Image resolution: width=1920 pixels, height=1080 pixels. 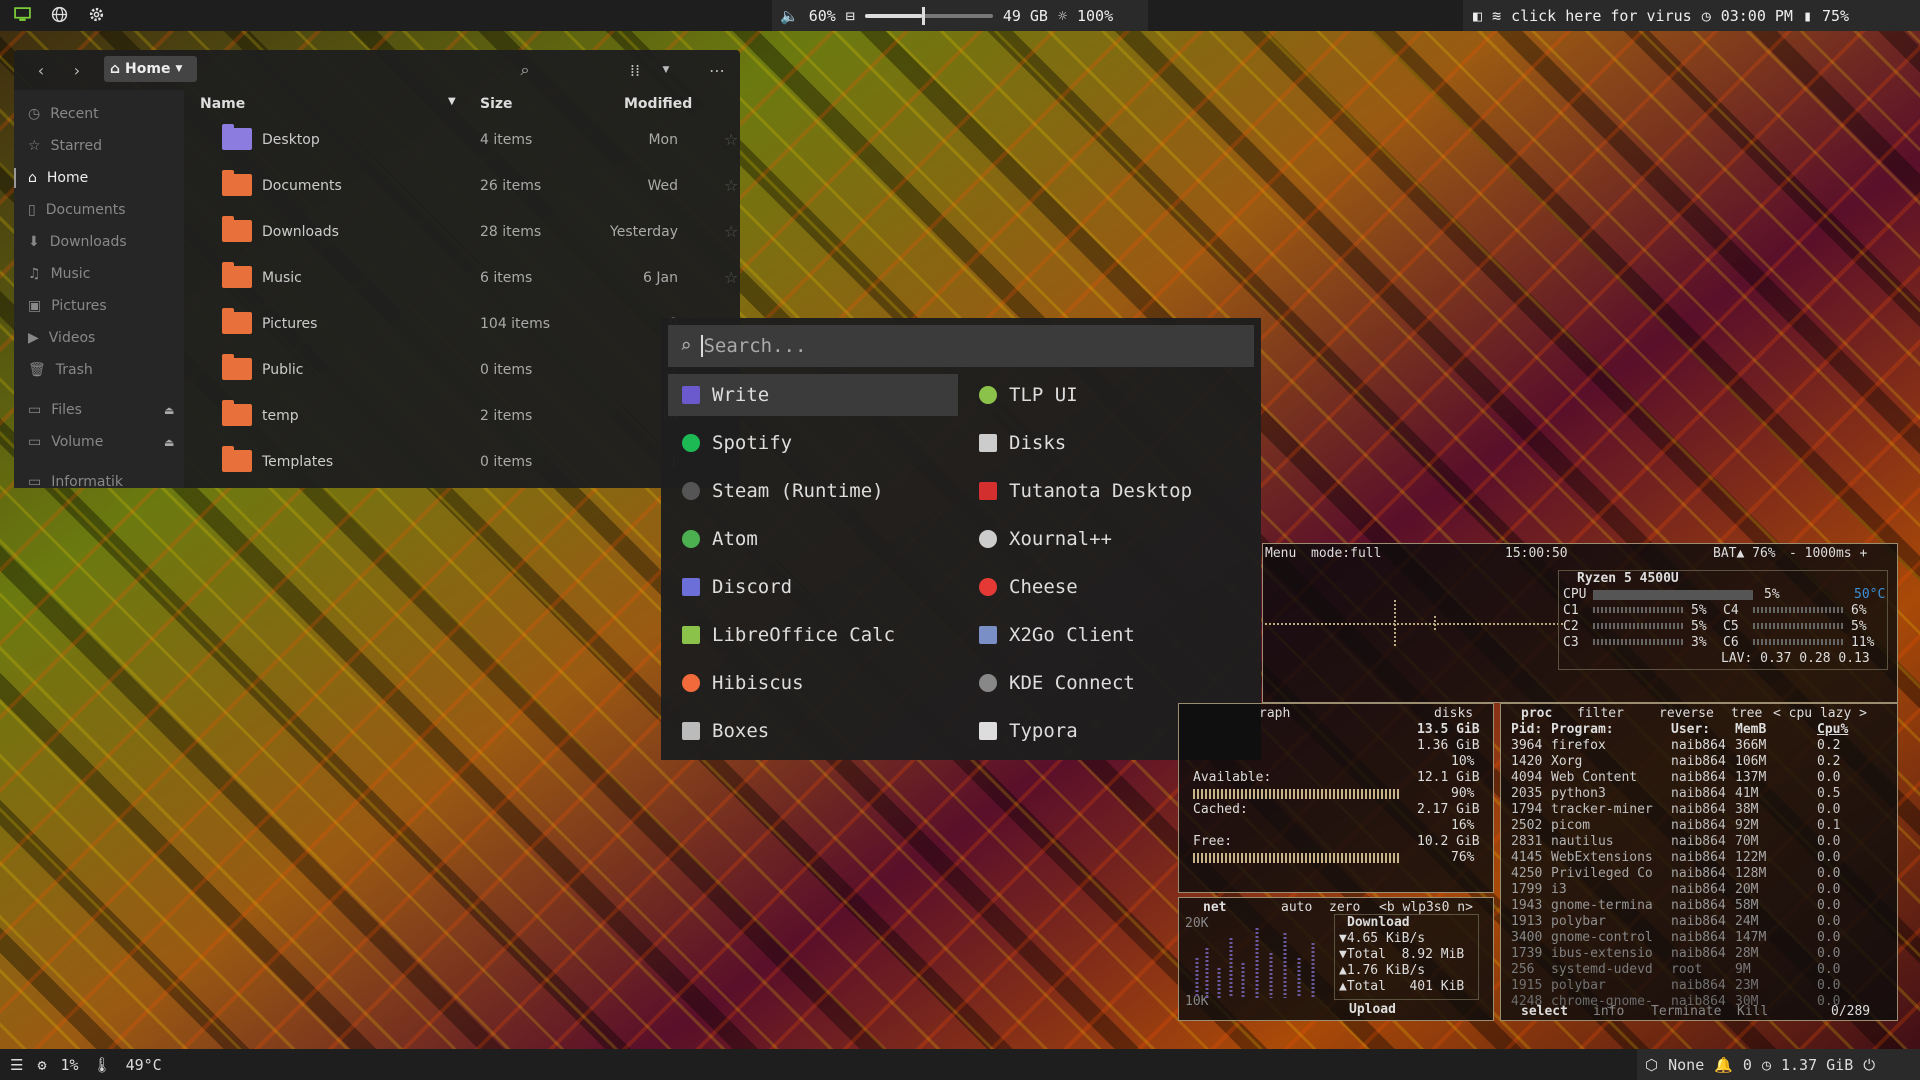 What do you see at coordinates (1110, 683) in the screenshot?
I see `app-kde-connect: KDE Connect` at bounding box center [1110, 683].